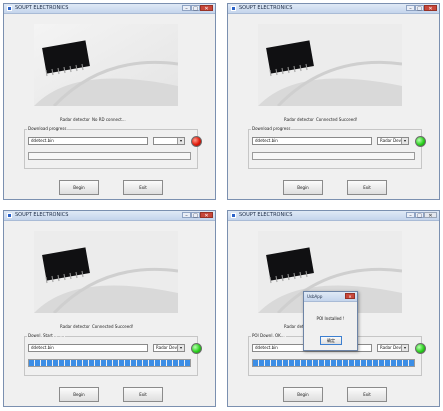 The height and width of the screenshot is (411, 443). I want to click on dialog-title: UsbApp, so click(315, 296).